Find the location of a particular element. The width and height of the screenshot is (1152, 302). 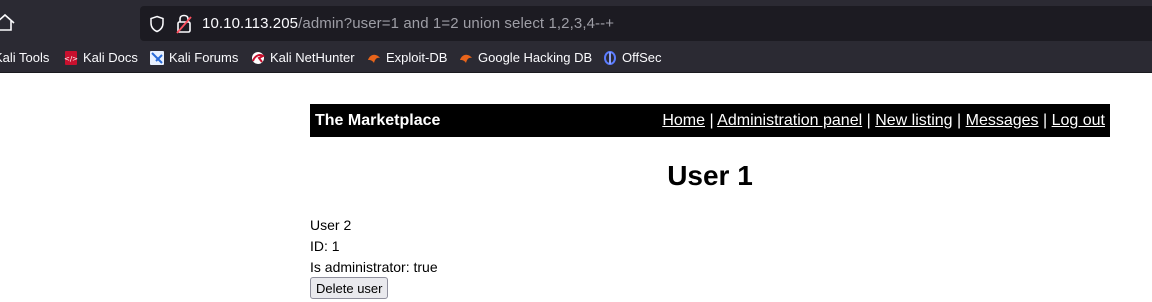

page-title: User 1 is located at coordinates (710, 175).